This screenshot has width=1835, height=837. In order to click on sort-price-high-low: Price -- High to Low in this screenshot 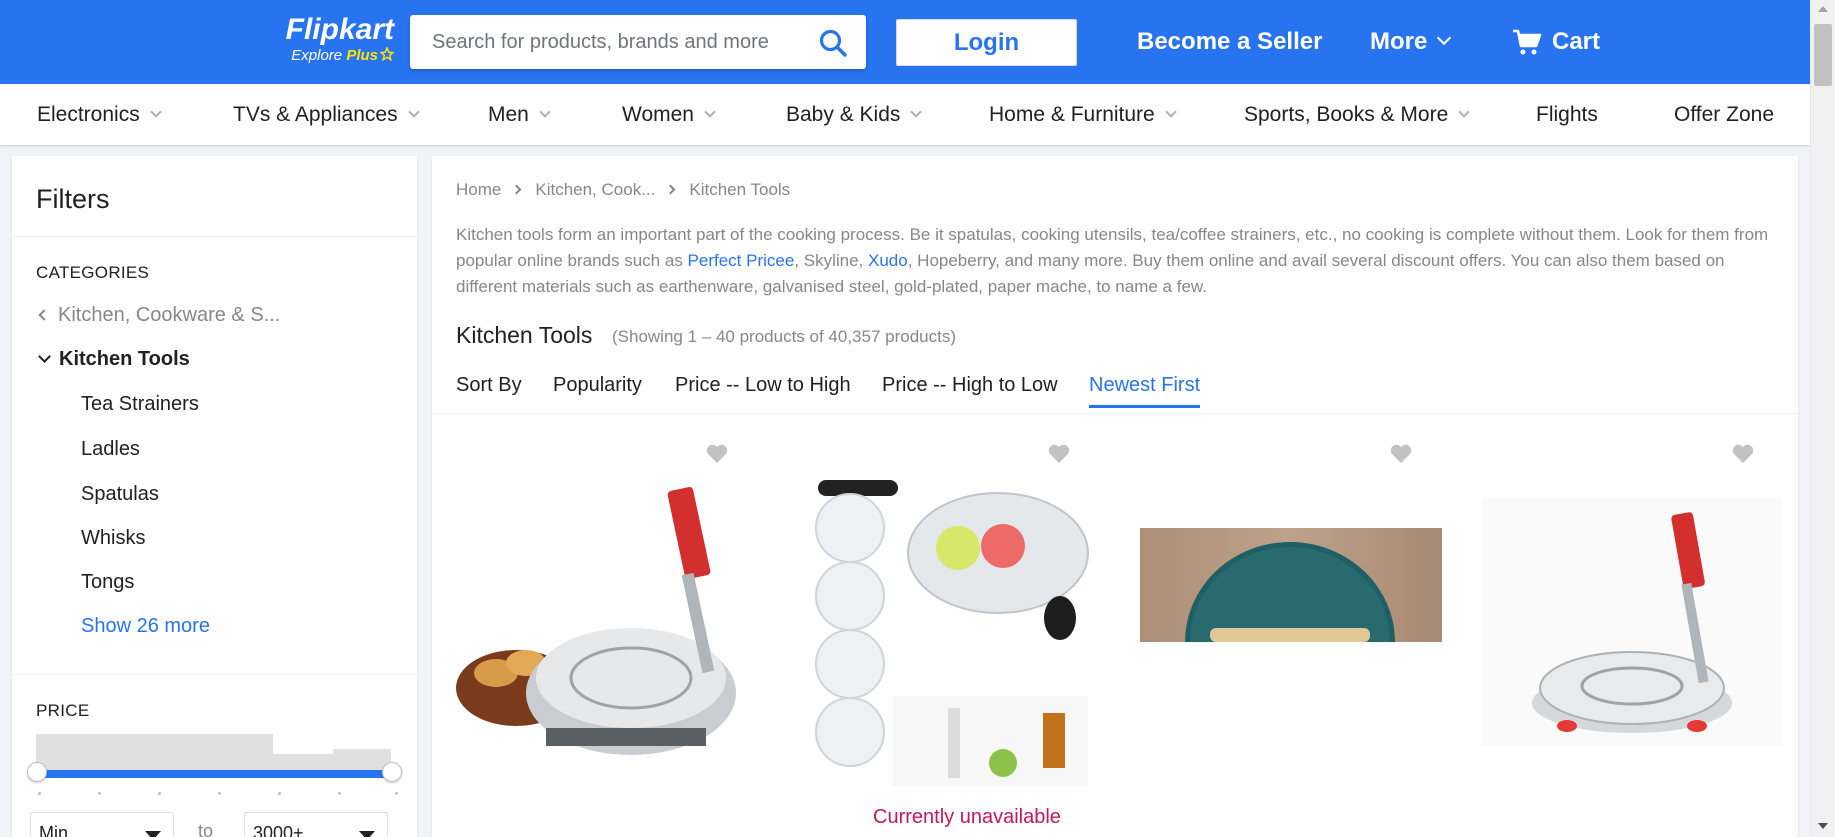, I will do `click(970, 389)`.